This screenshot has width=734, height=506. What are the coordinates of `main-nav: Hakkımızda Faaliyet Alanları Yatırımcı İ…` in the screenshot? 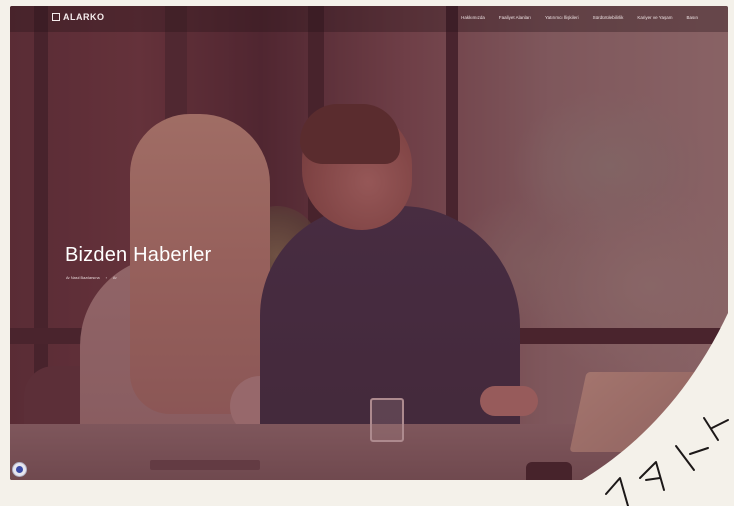 It's located at (579, 17).